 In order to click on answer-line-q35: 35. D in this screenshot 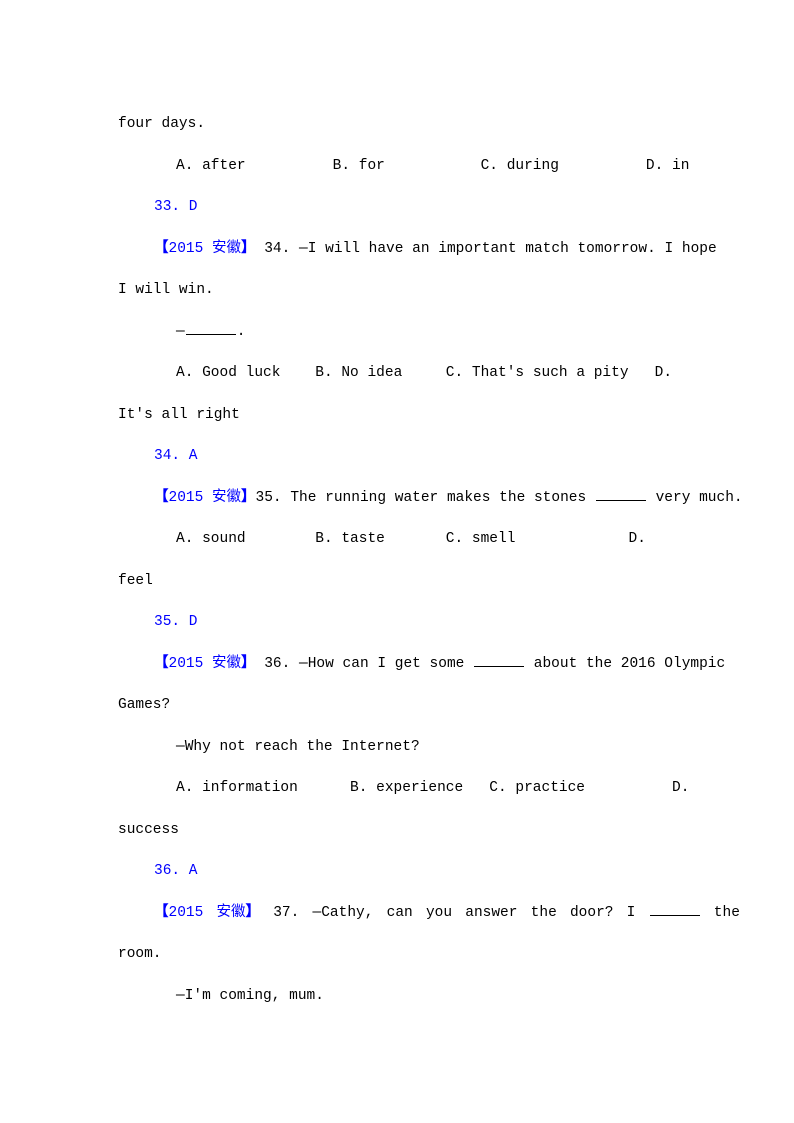, I will do `click(397, 623)`.